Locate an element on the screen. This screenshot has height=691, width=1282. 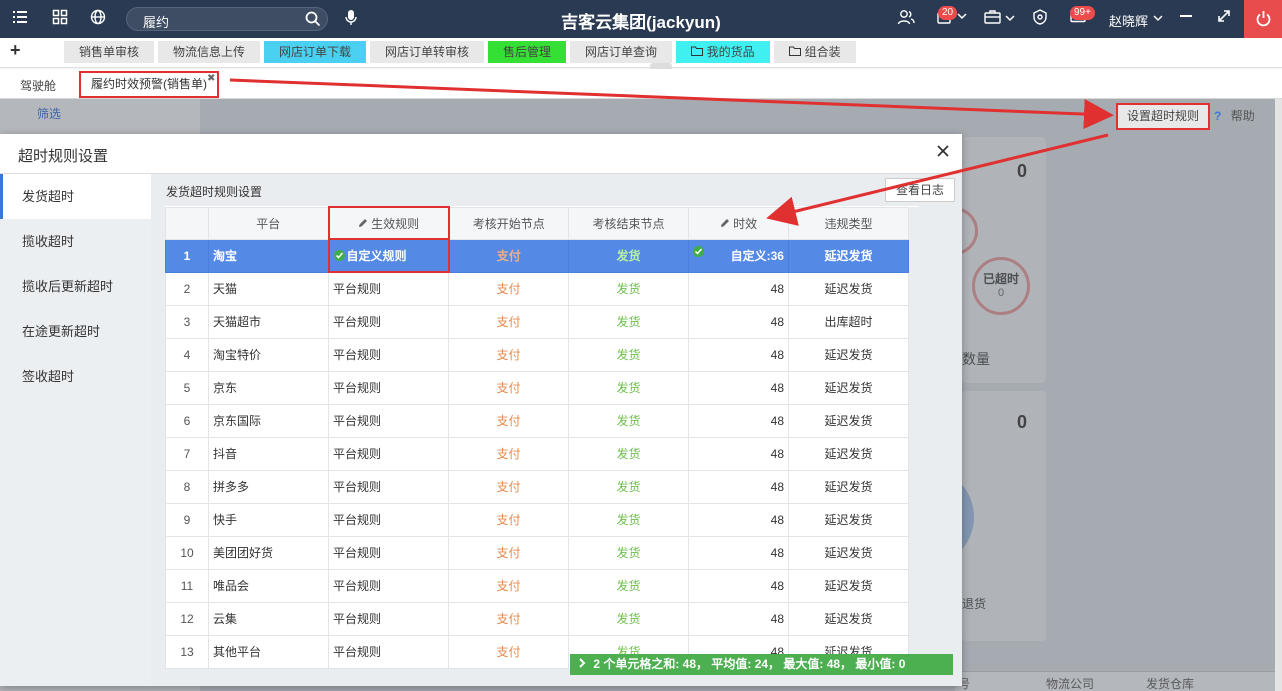
table-row: 10 美团团好货 平台规则 支付 发货 48 延迟发货 is located at coordinates (541, 552).